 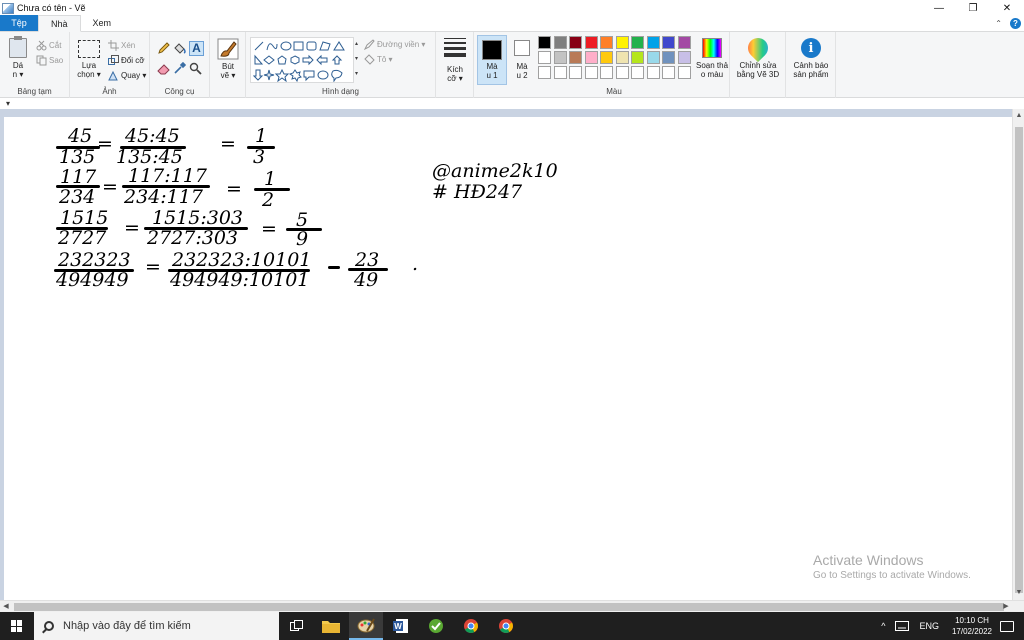 What do you see at coordinates (522, 60) in the screenshot?
I see `color2-button: Mà u 2` at bounding box center [522, 60].